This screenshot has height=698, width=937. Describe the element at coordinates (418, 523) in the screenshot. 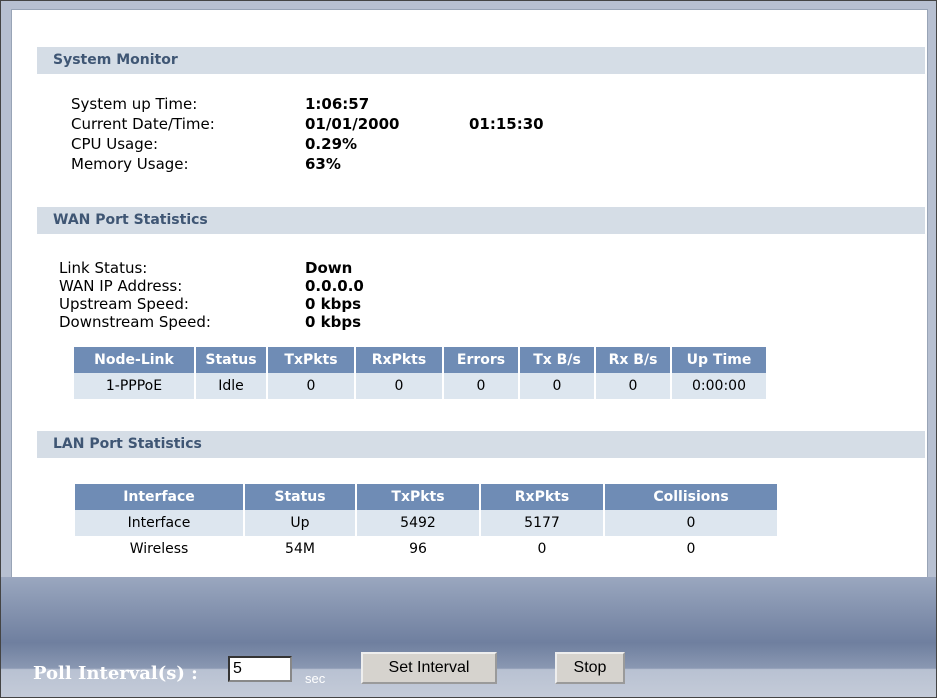

I see `lan-cell-txpkts: 5492` at that location.